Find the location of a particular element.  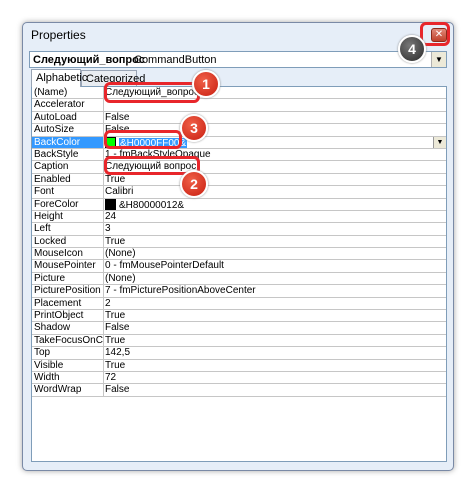

property-name: Left is located at coordinates (68, 229).